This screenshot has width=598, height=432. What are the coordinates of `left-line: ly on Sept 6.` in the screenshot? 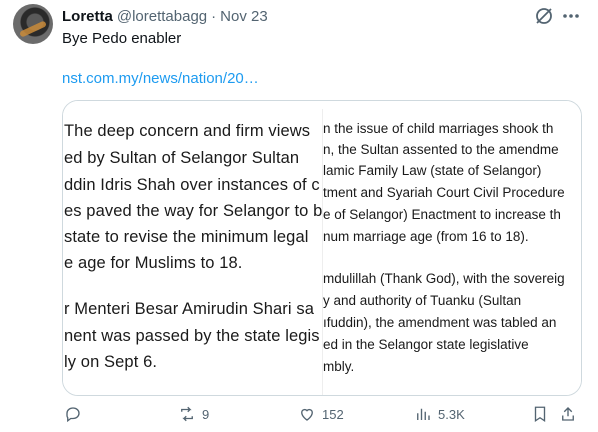 It's located at (111, 362).